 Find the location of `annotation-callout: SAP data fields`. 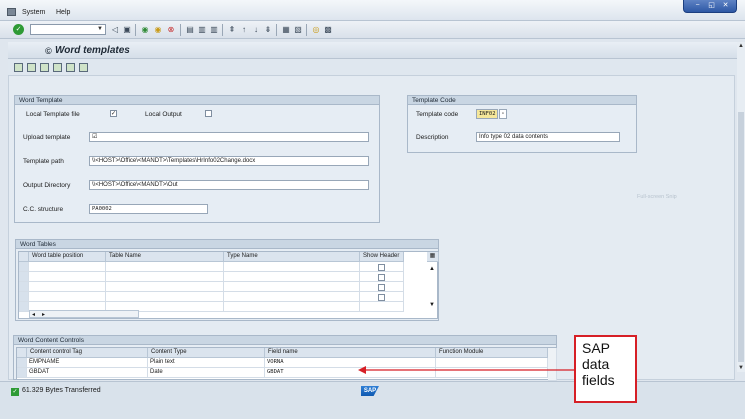

annotation-callout: SAP data fields is located at coordinates (605, 369).